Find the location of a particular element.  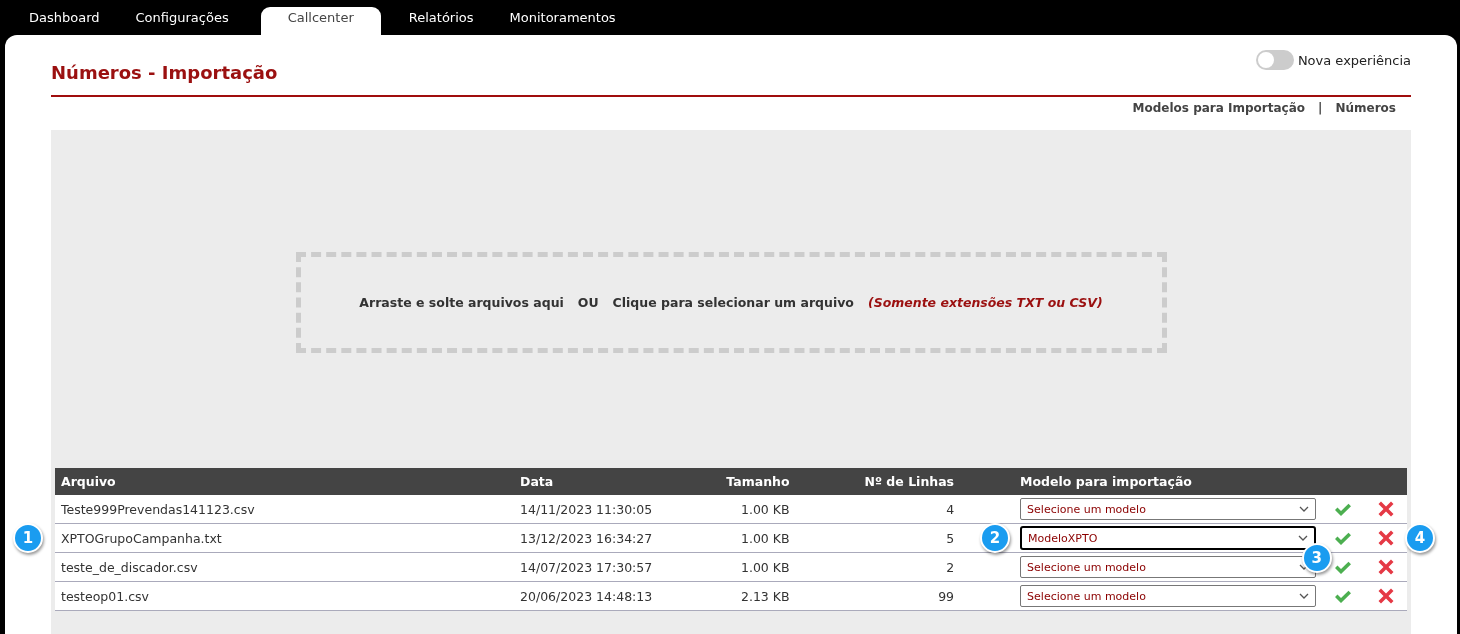

column-header: Arquivo is located at coordinates (88, 481).